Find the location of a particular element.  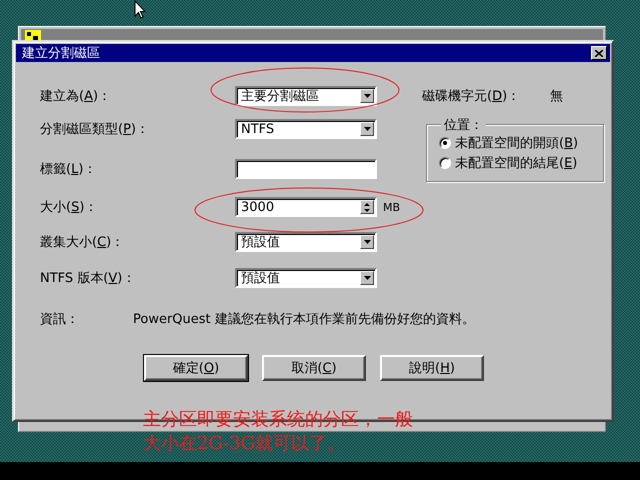

spin-field: 3000 is located at coordinates (306, 207).